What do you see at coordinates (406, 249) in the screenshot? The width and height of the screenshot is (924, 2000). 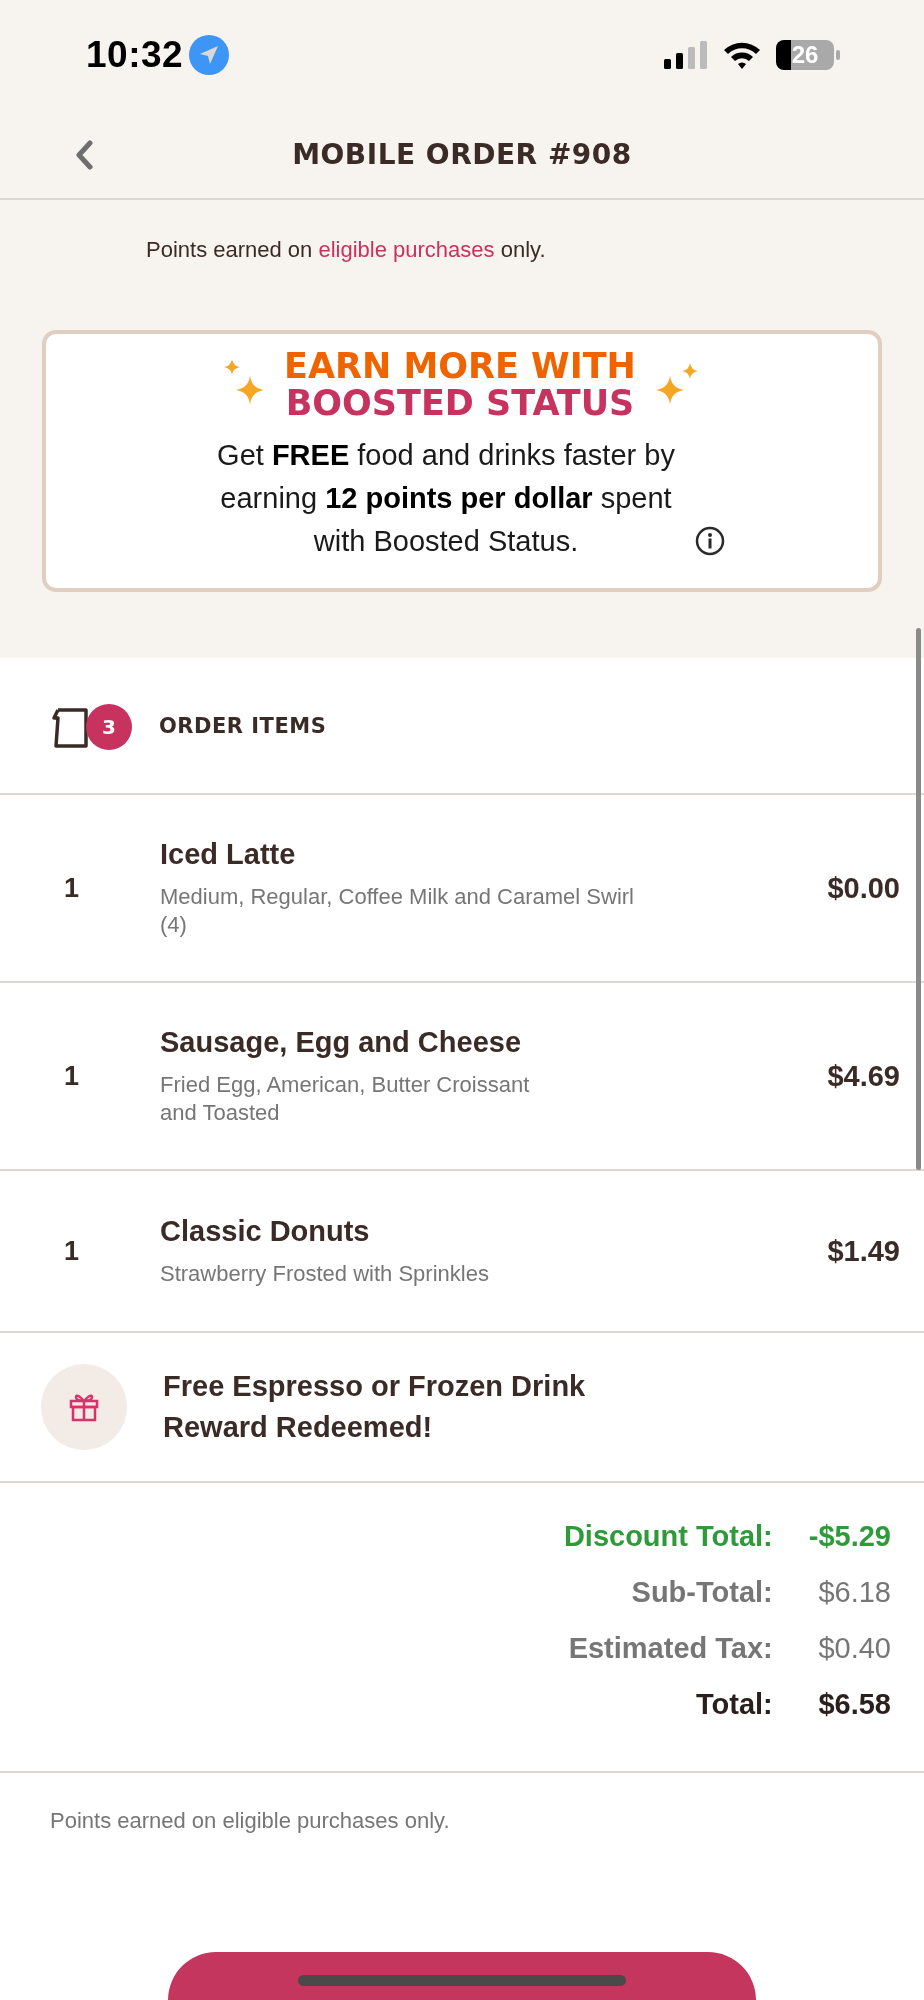 I see `eligible-purchases-link: eligible purchases` at bounding box center [406, 249].